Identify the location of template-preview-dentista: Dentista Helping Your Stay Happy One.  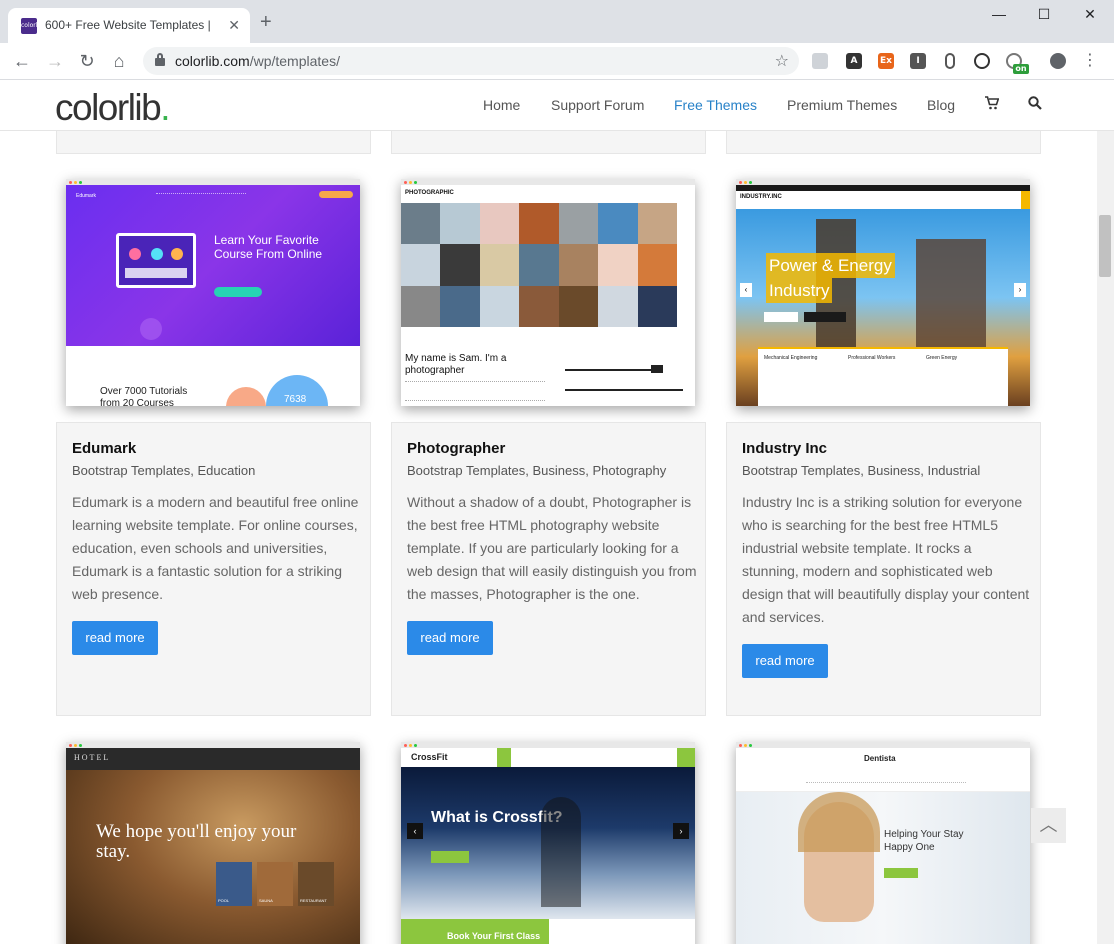
(883, 843).